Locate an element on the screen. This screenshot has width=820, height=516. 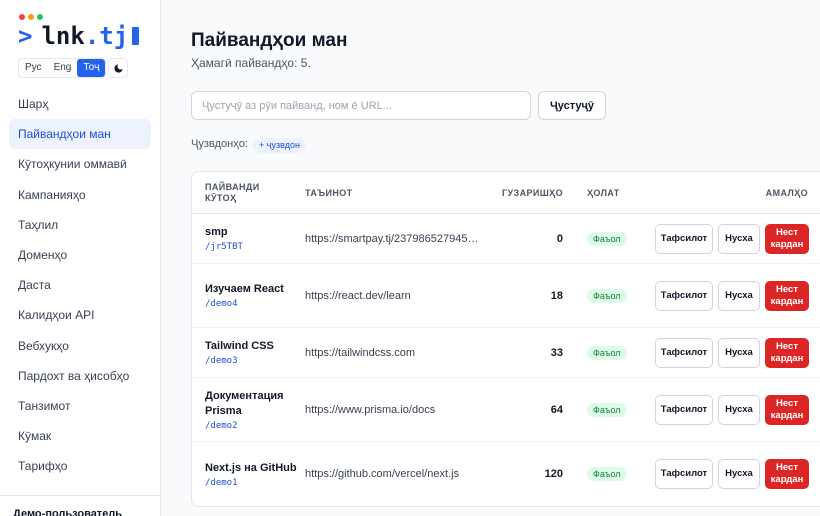
click-count: 18 is located at coordinates (556, 295).